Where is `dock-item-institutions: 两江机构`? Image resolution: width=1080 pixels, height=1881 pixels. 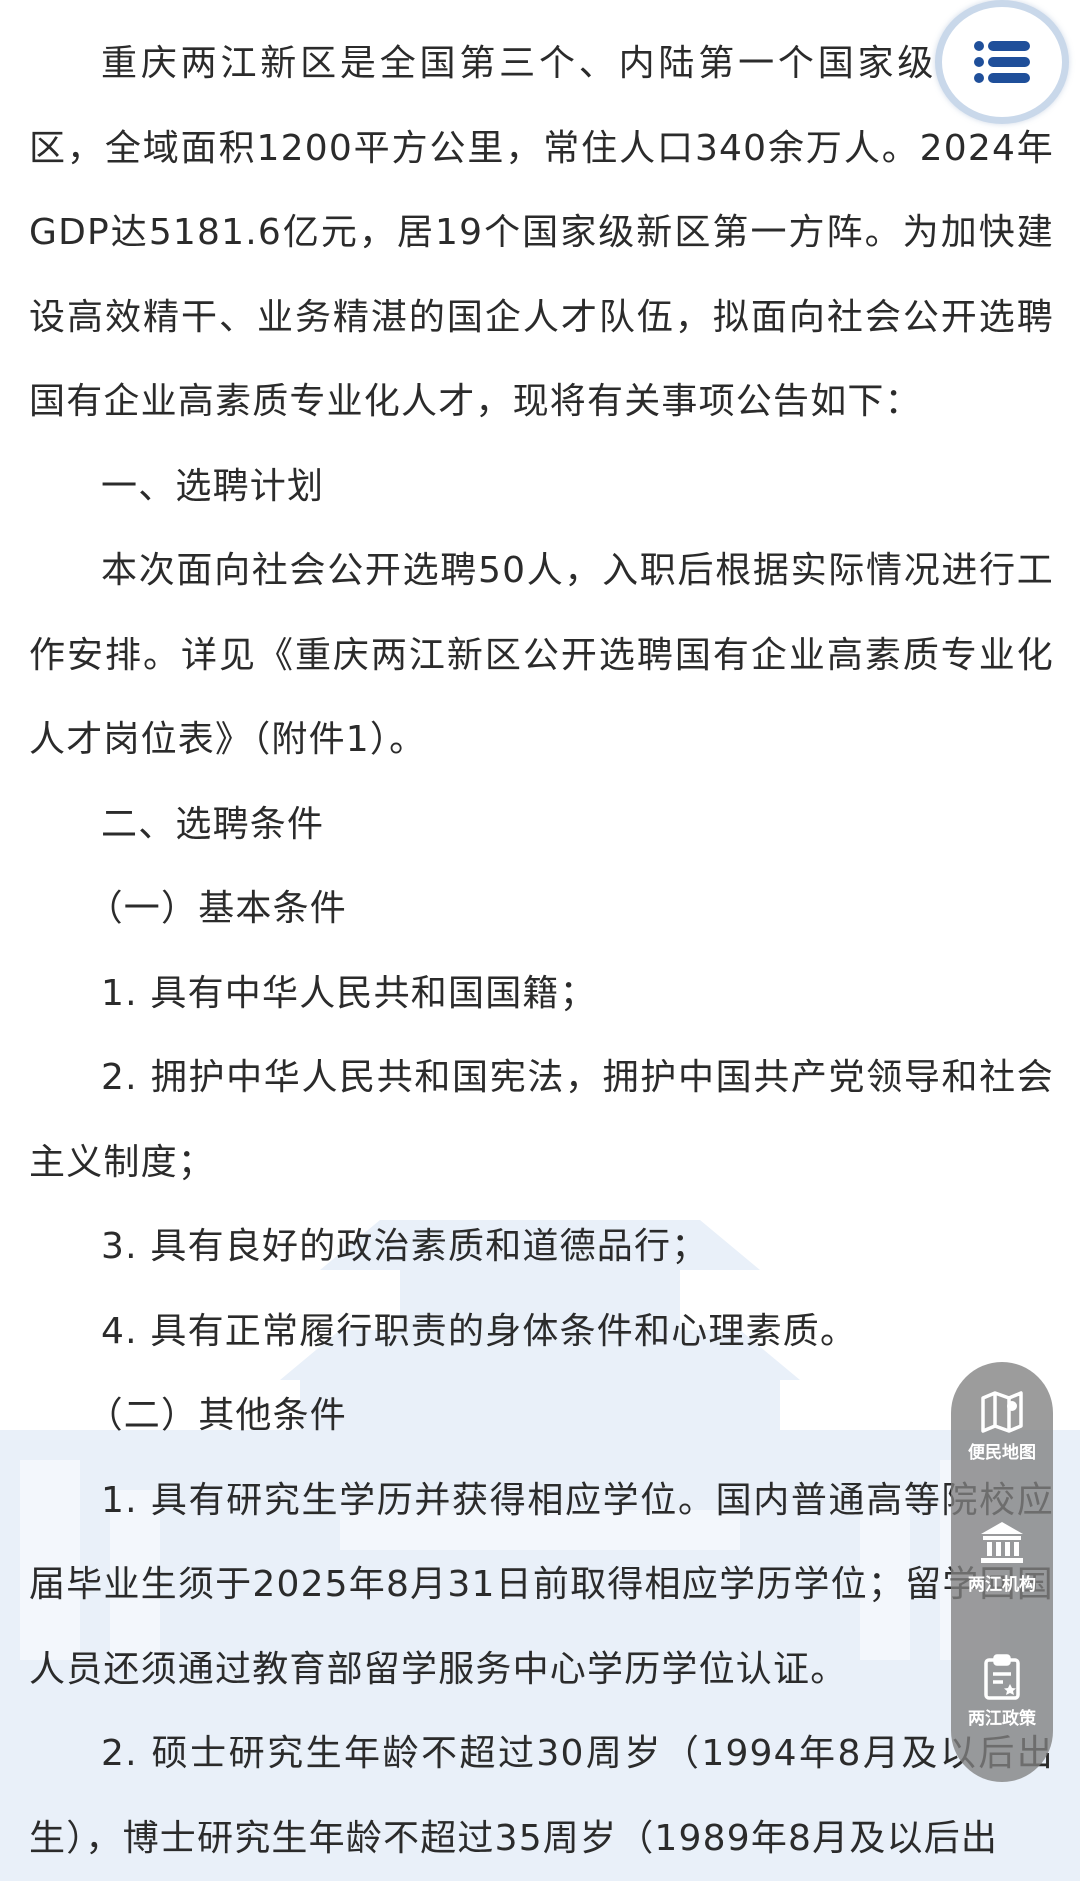
dock-item-institutions: 两江机构 is located at coordinates (1002, 1557).